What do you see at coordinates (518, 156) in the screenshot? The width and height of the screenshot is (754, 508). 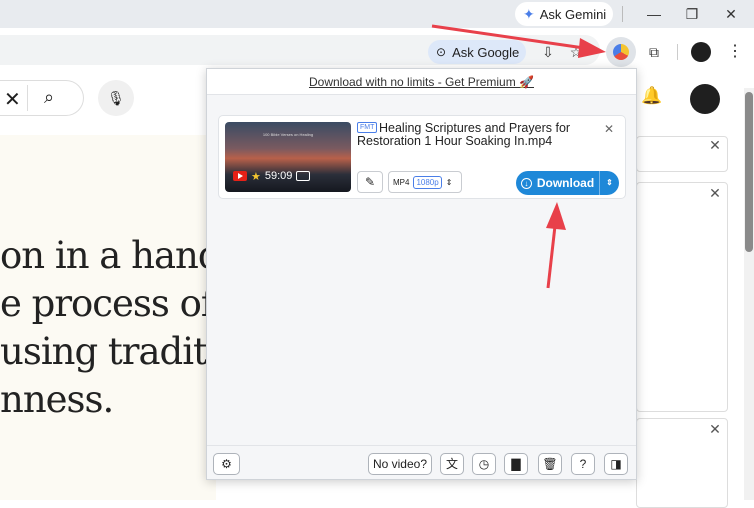 I see `annotation-arrows` at bounding box center [518, 156].